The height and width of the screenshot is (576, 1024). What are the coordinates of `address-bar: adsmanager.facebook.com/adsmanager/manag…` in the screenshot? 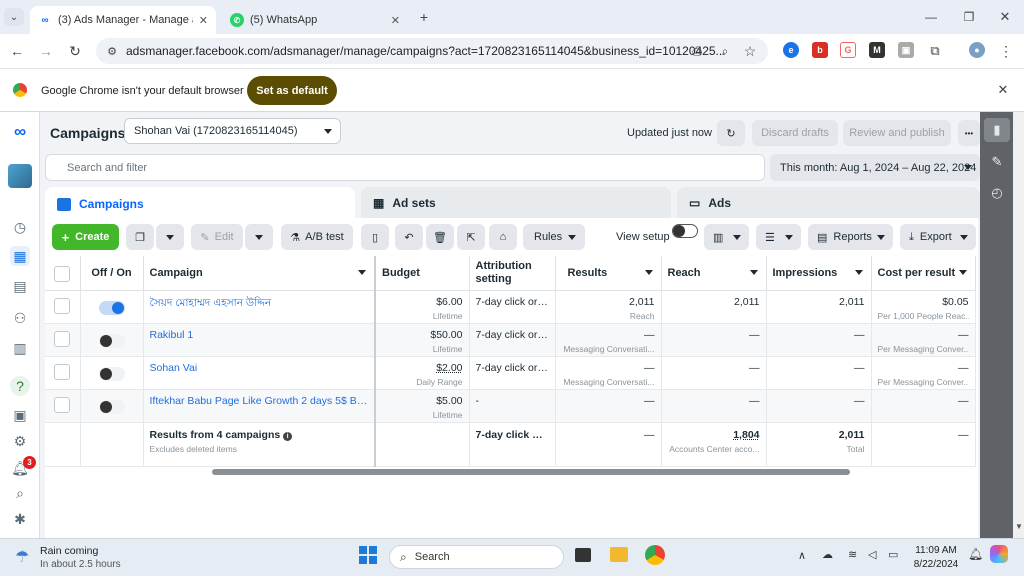 It's located at (432, 51).